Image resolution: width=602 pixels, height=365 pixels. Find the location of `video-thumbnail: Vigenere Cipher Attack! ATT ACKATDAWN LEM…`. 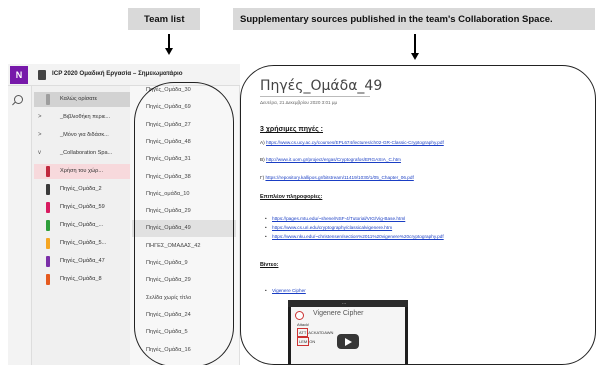

video-thumbnail: Vigenere Cipher Attack! ATT ACKATDAWN LEM… is located at coordinates (348, 336).